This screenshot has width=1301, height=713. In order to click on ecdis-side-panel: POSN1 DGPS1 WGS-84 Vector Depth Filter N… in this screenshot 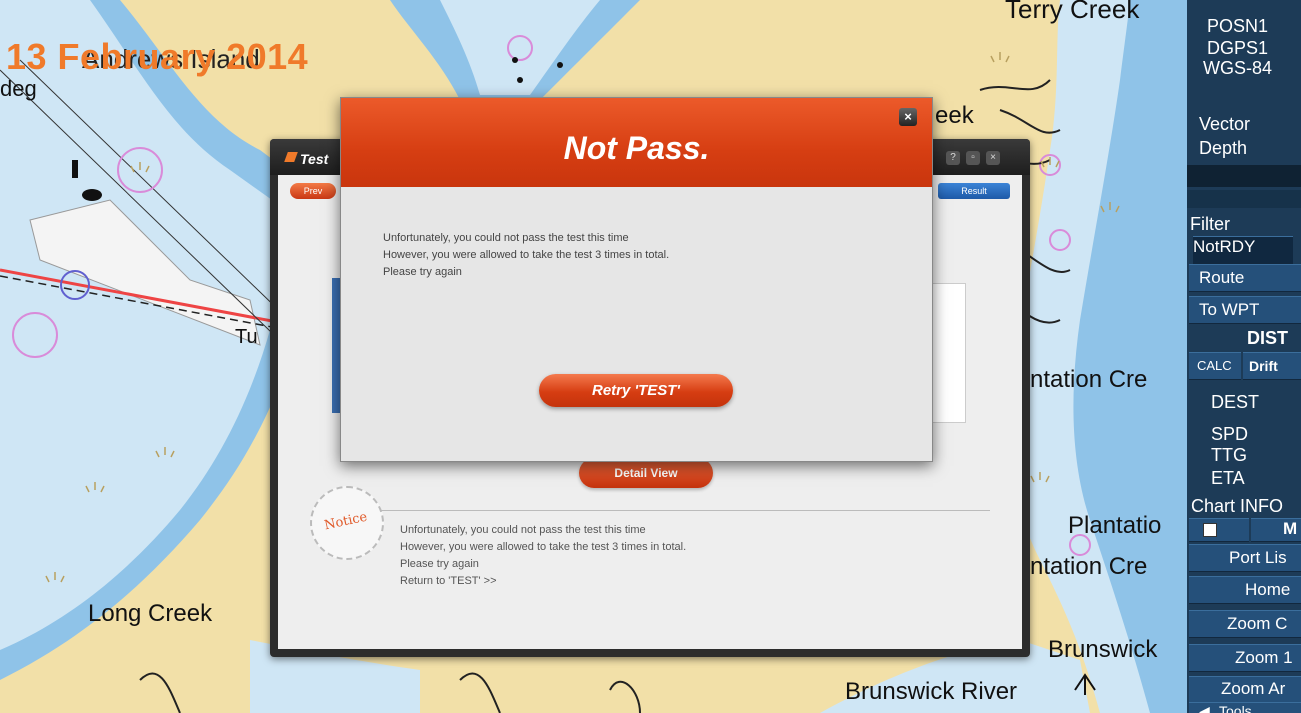, I will do `click(1244, 356)`.